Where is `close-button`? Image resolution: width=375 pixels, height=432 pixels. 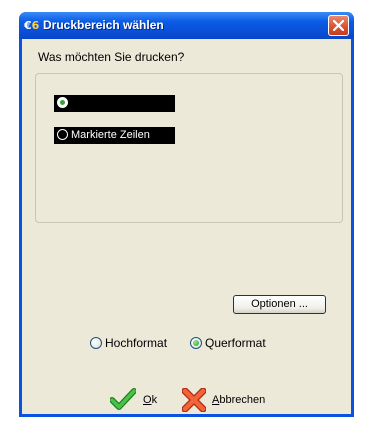
close-button is located at coordinates (338, 25).